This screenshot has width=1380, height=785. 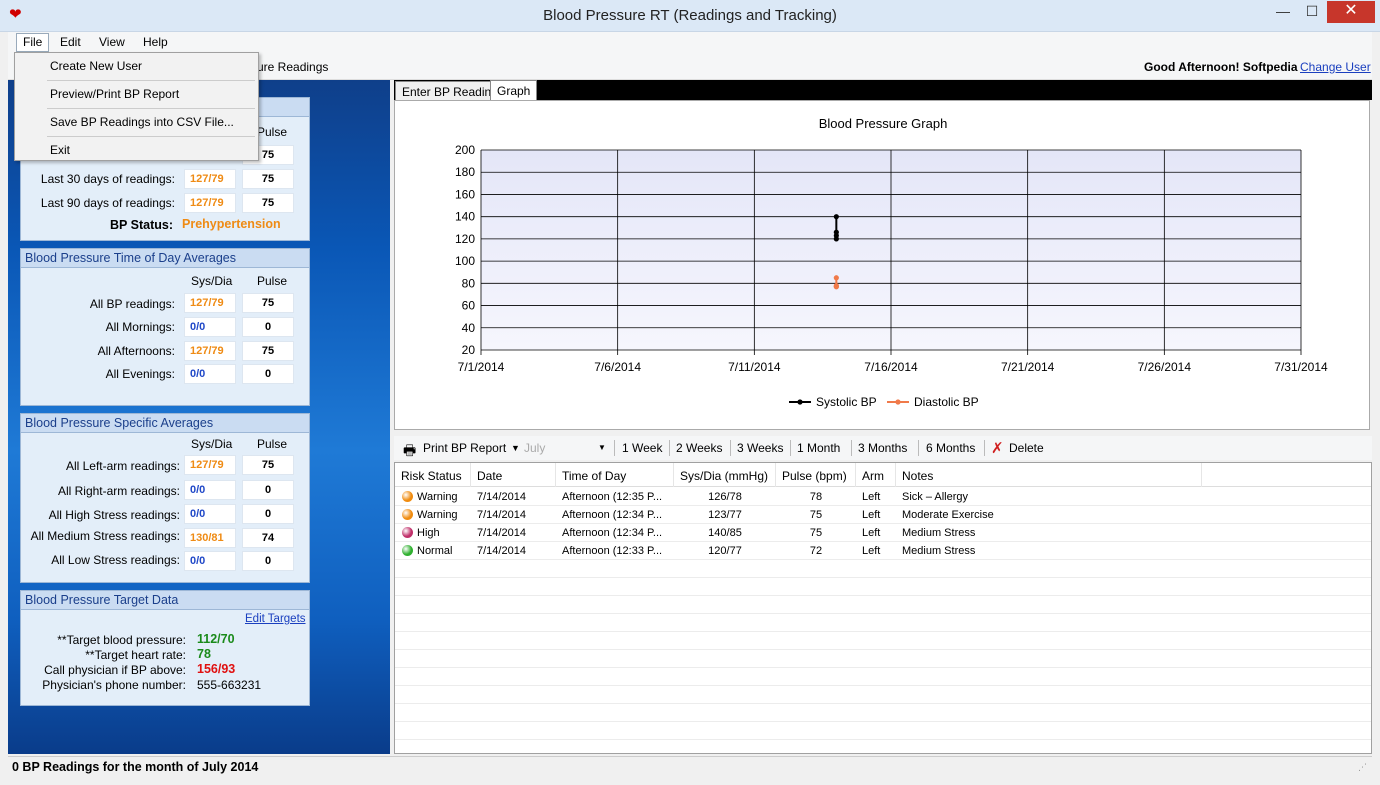 I want to click on row-label: All Left-arm readings:, so click(x=122, y=466).